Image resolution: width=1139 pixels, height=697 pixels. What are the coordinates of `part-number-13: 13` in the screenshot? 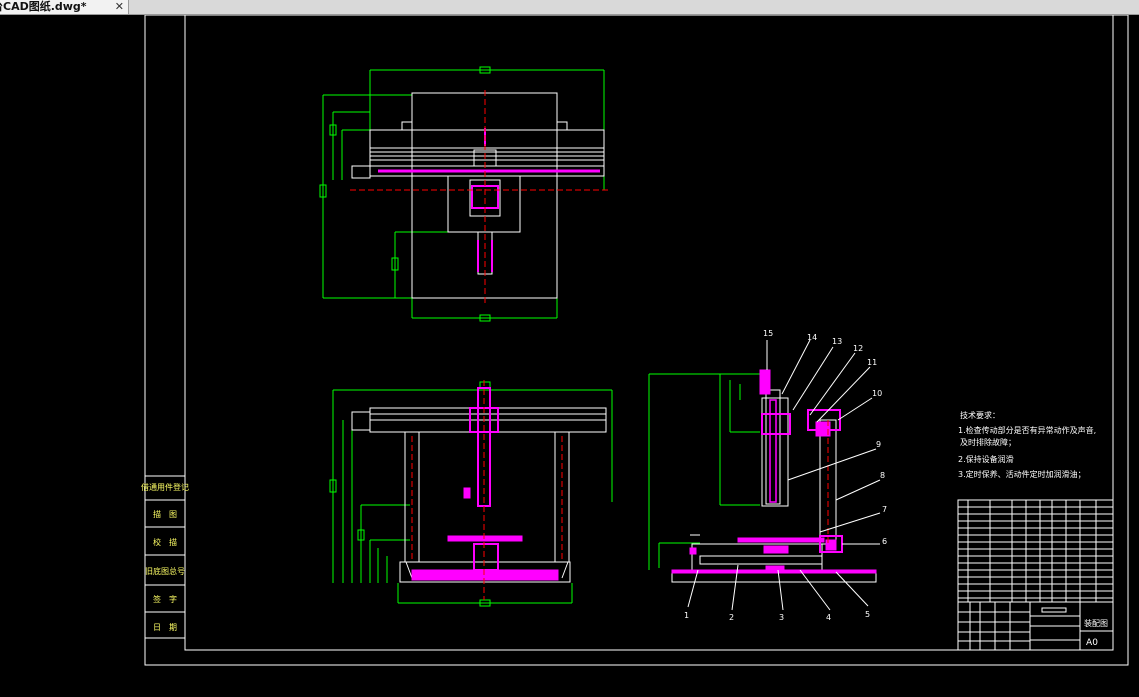 It's located at (837, 341).